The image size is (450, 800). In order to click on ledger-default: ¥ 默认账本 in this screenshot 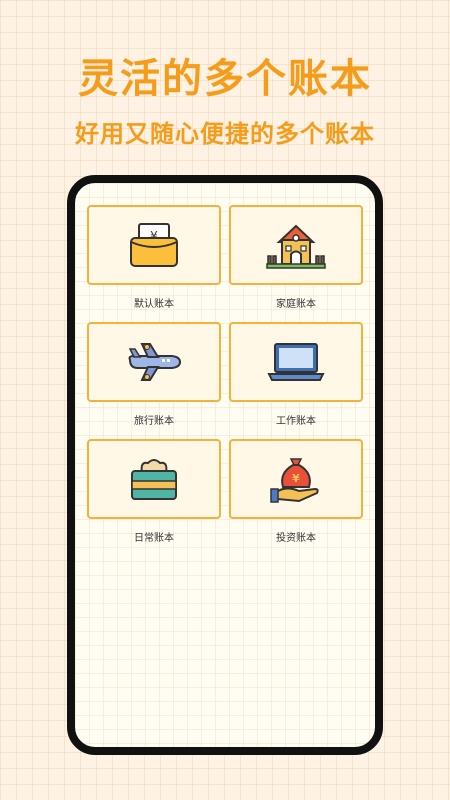, I will do `click(154, 263)`.